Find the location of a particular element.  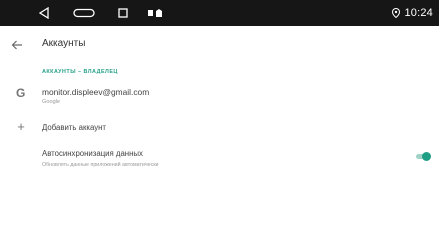

add-account-label: Добавить аккаунт is located at coordinates (74, 127).